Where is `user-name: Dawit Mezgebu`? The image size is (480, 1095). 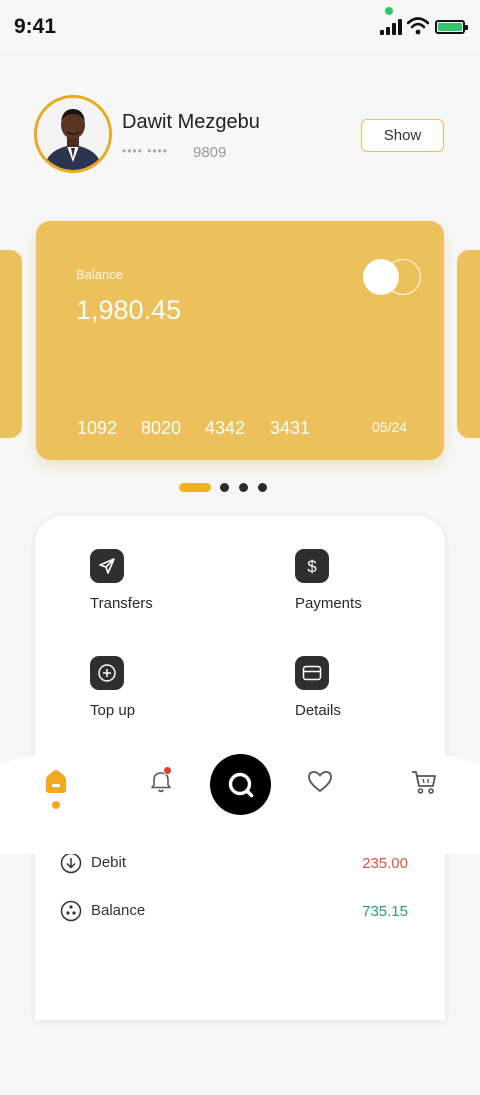 user-name: Dawit Mezgebu is located at coordinates (191, 122).